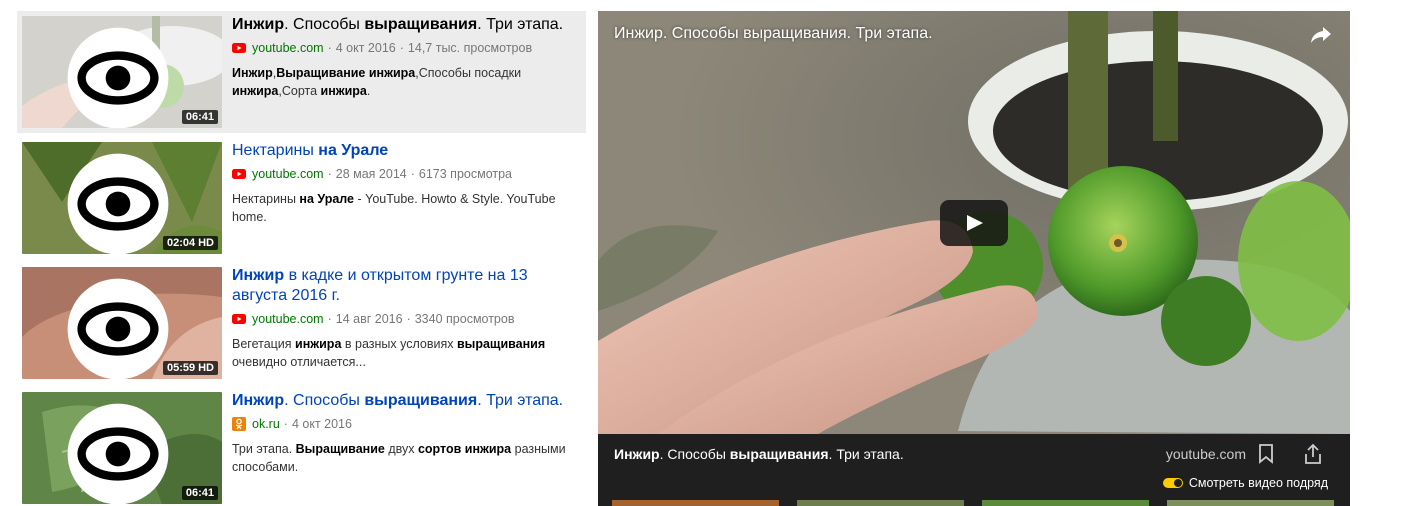  Describe the element at coordinates (181, 243) in the screenshot. I see `duration-text: 02:04` at that location.